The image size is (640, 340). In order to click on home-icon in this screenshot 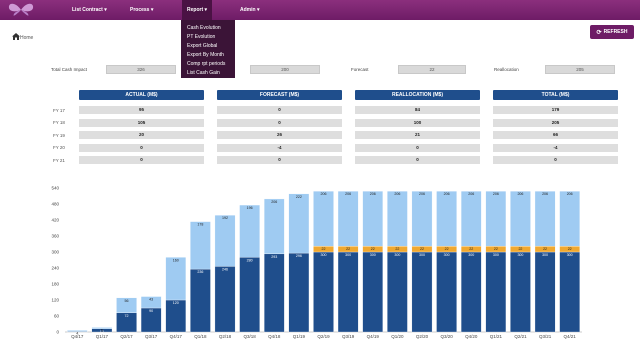, I will do `click(16, 36)`.